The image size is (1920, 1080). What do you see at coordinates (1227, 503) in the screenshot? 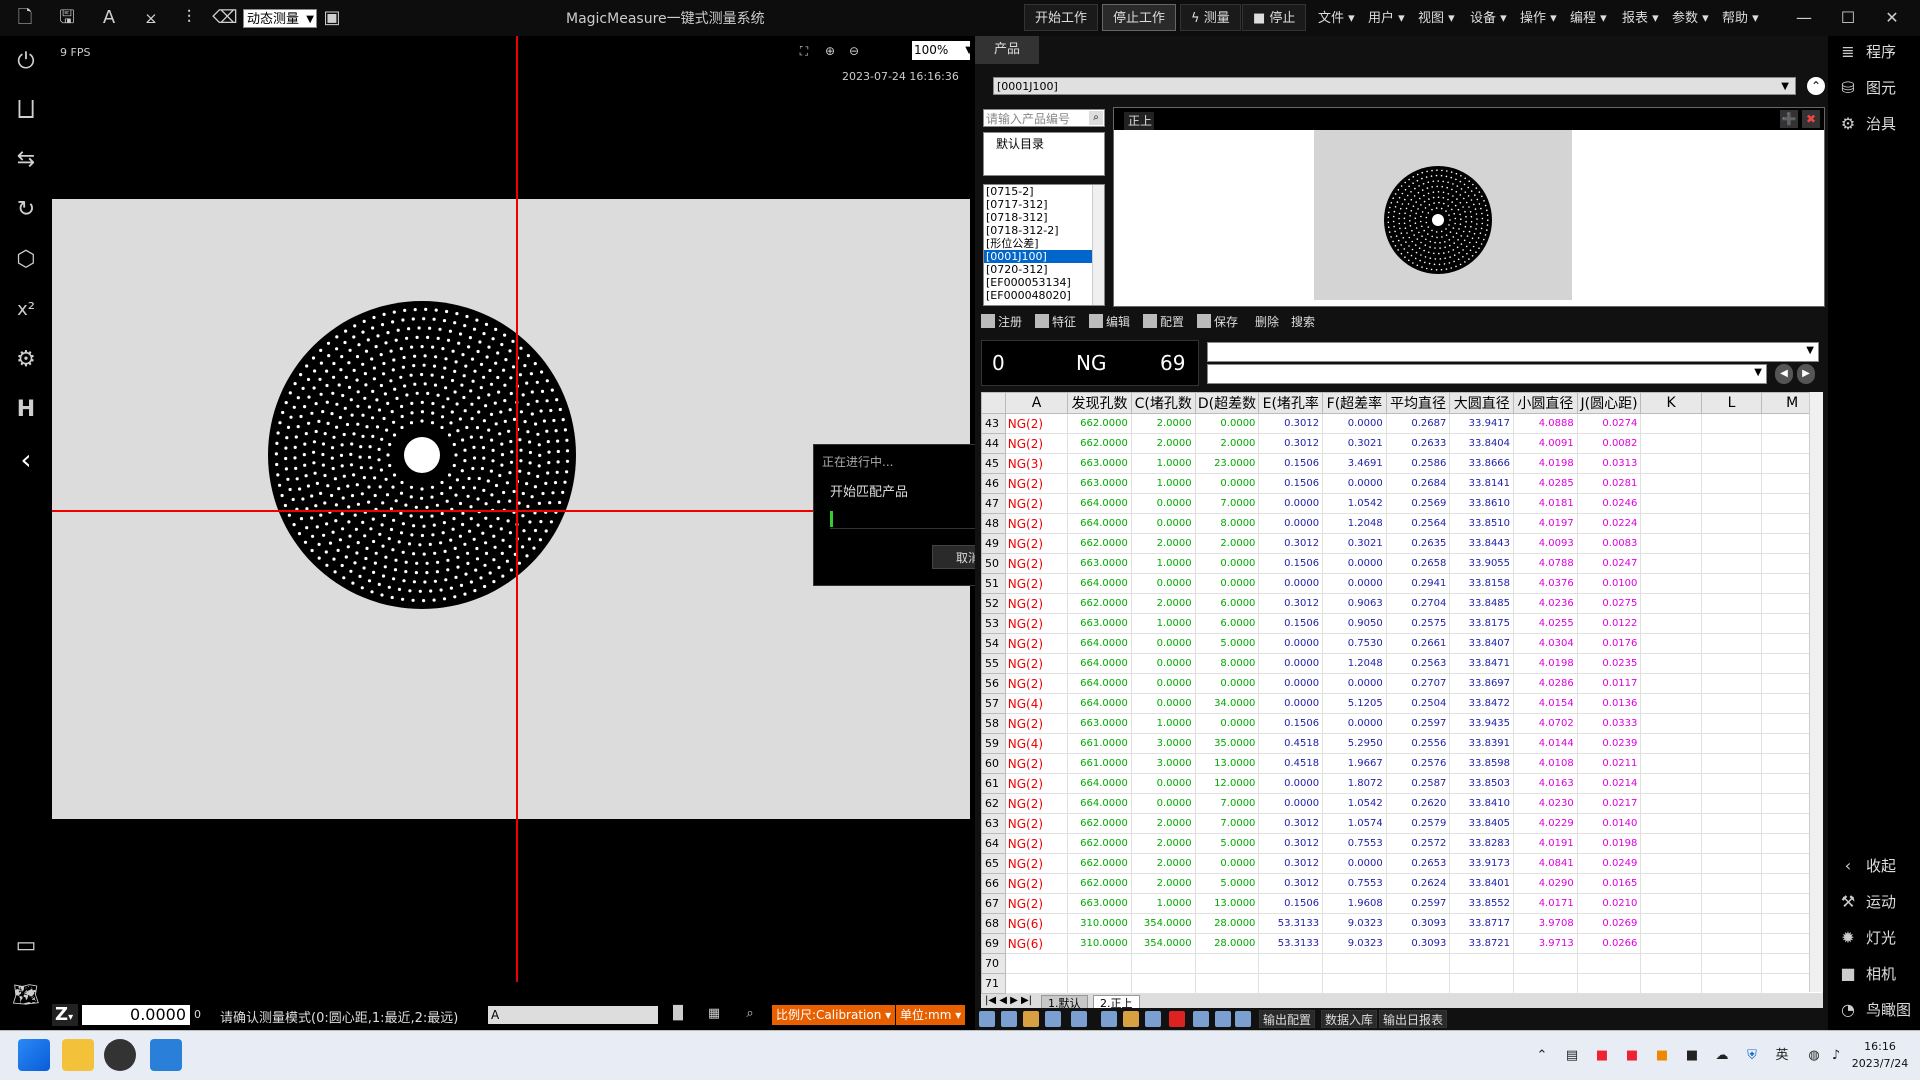
I see `table-cell: 7.0000` at bounding box center [1227, 503].